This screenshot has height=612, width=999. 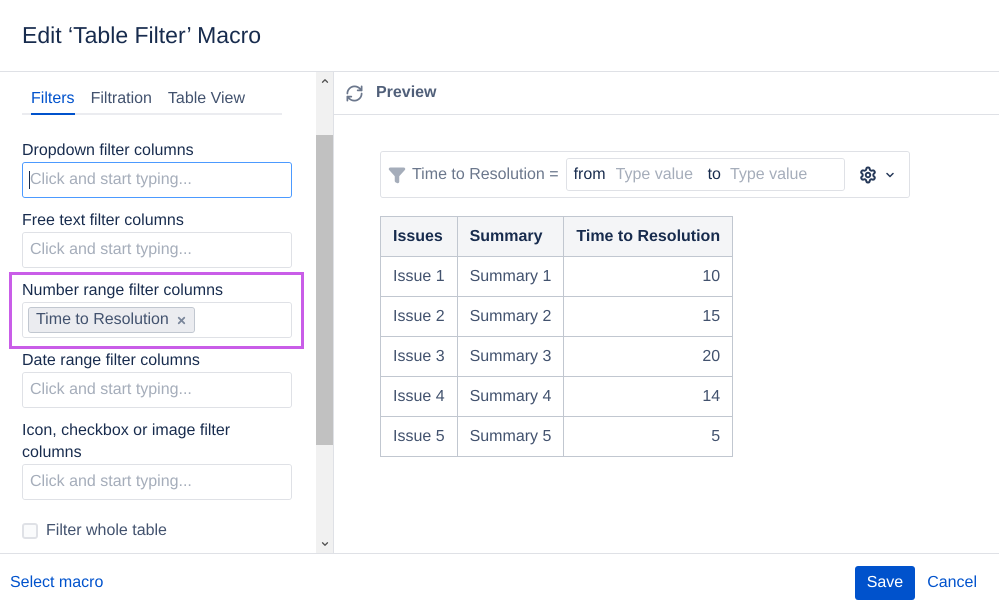 What do you see at coordinates (648, 356) in the screenshot?
I see `table-cell: 20` at bounding box center [648, 356].